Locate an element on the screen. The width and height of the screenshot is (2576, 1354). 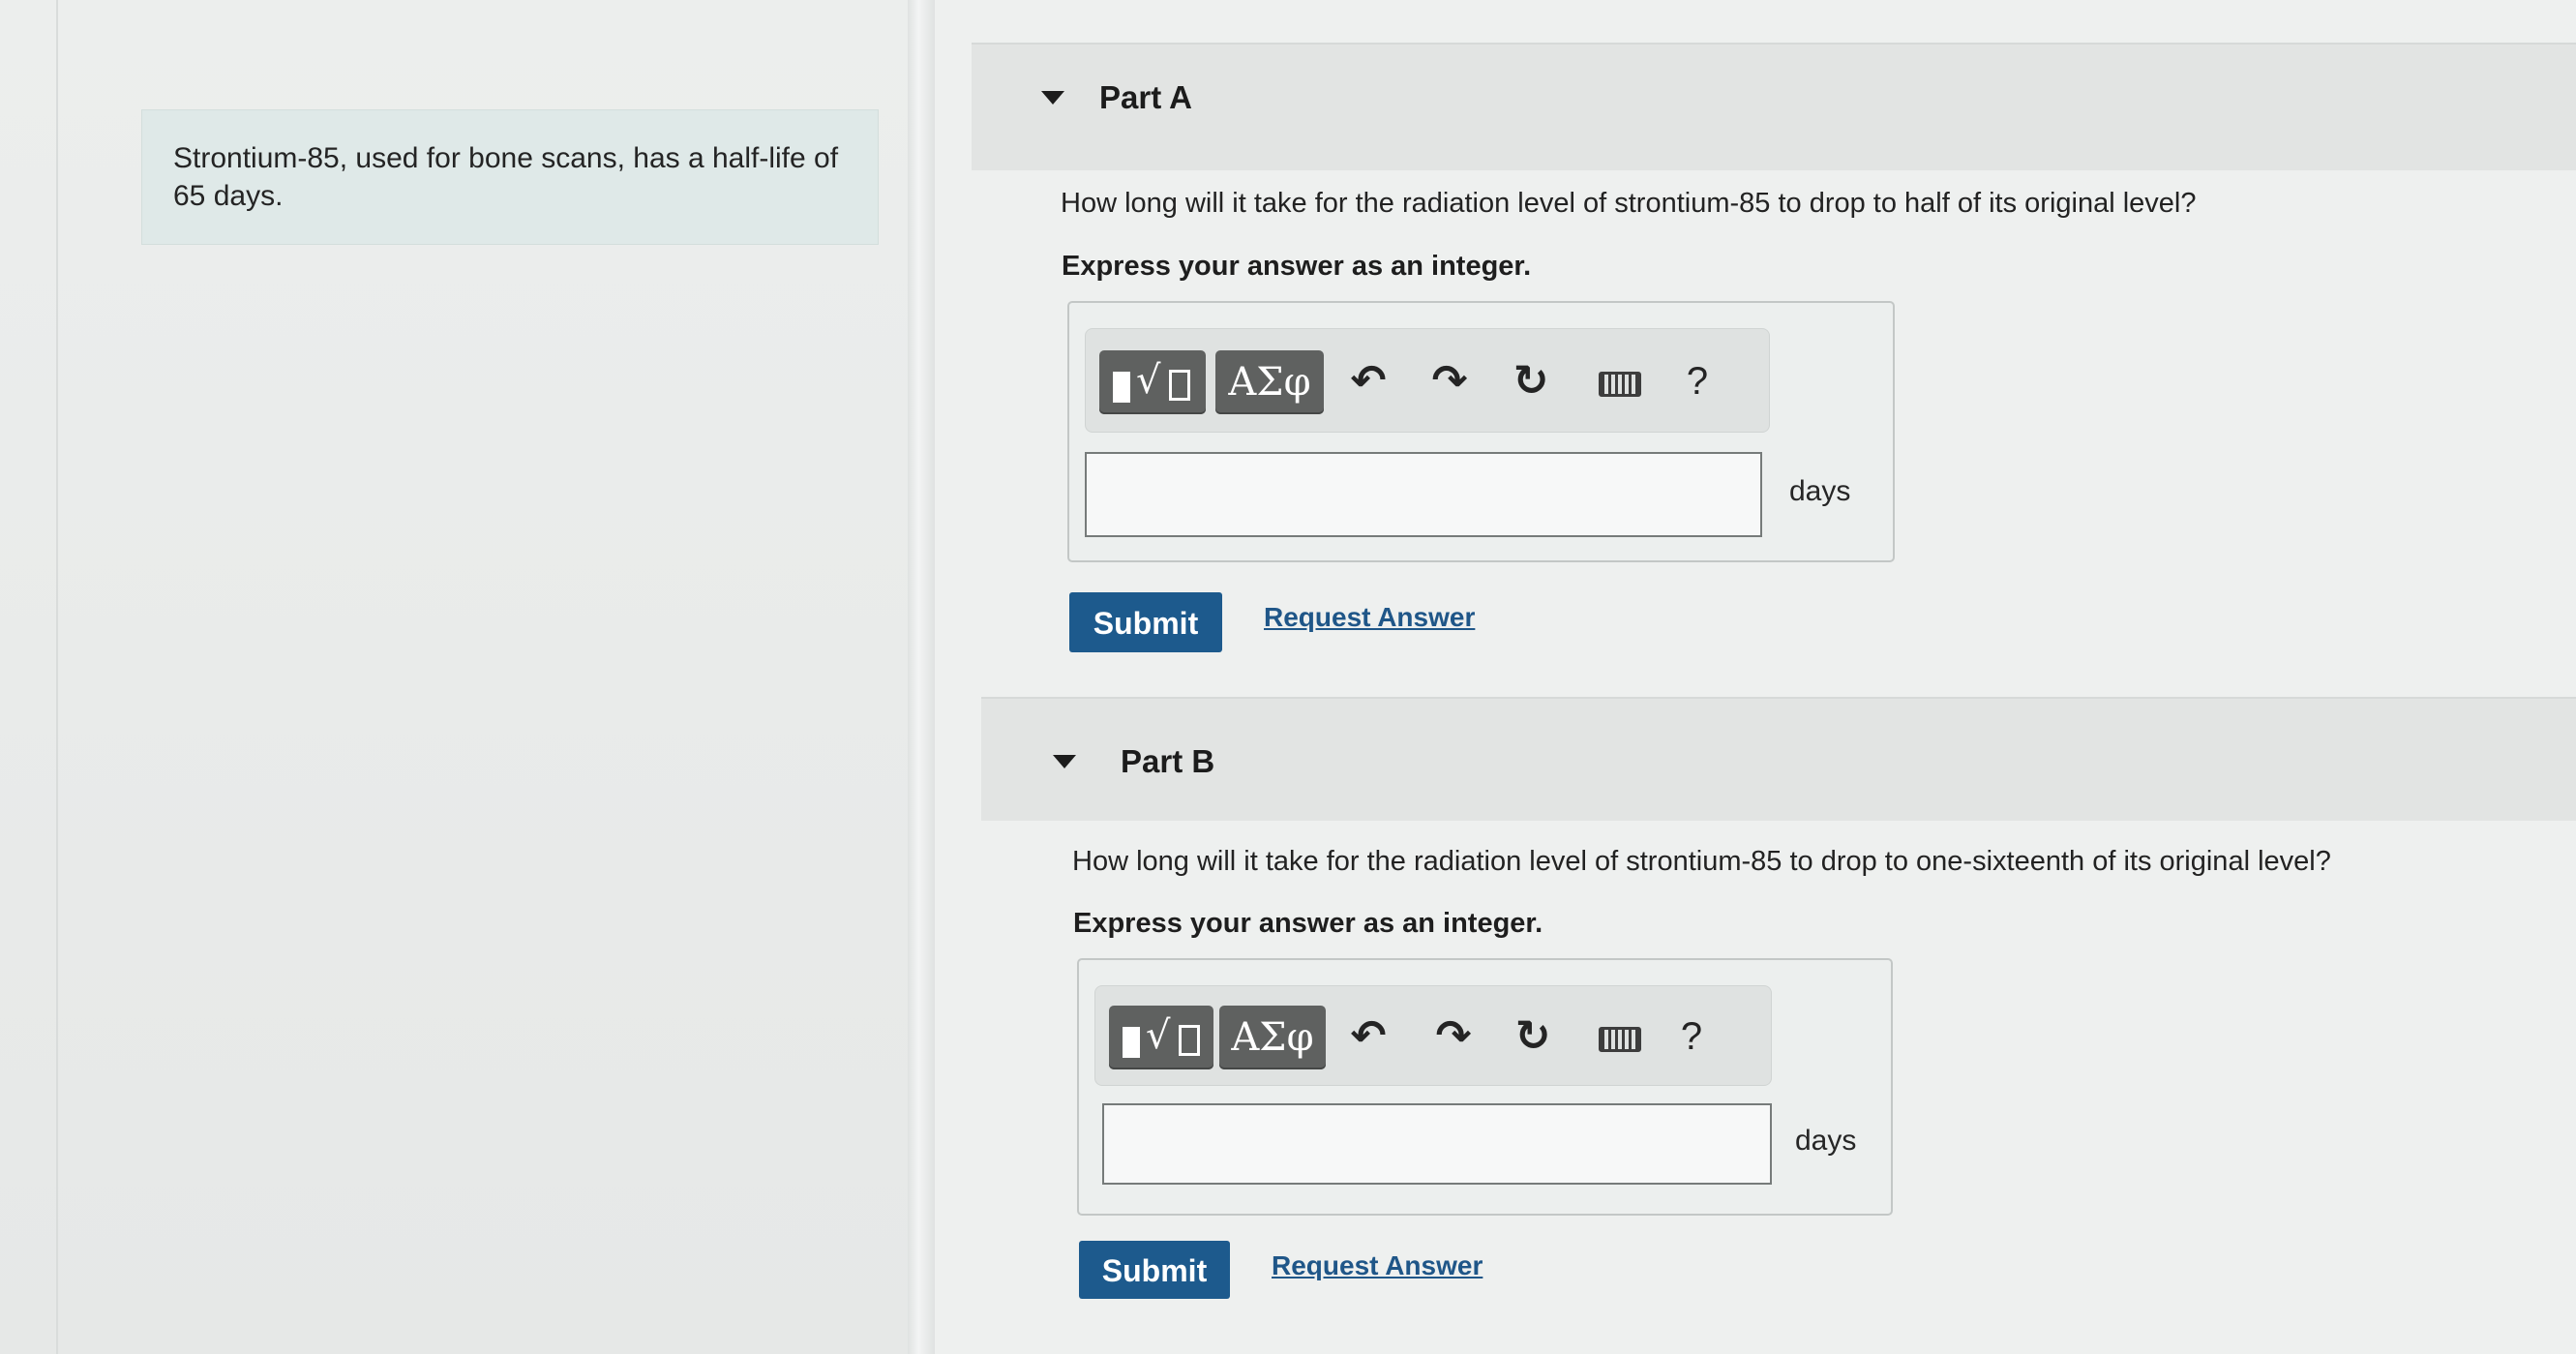
part-a-unit: days is located at coordinates (1820, 491).